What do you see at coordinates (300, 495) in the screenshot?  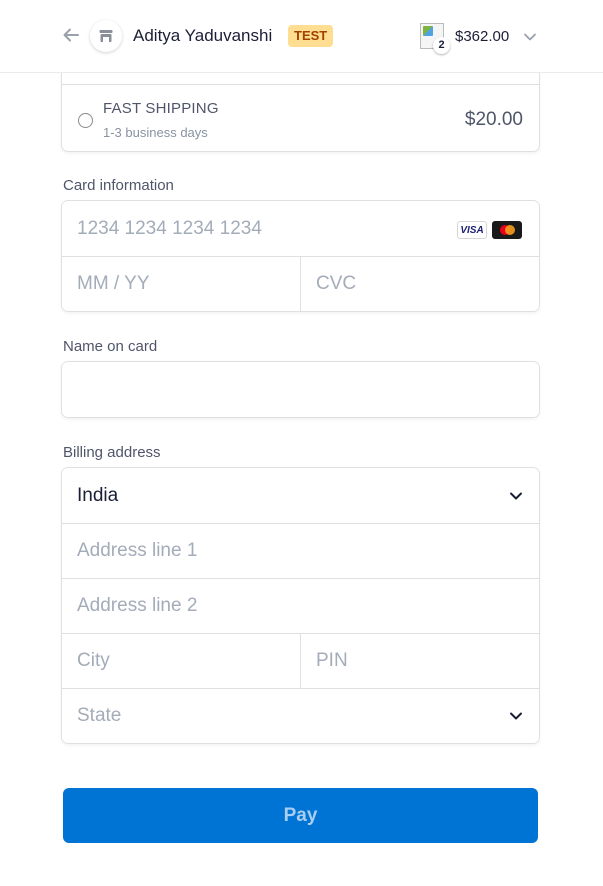 I see `country-select: India` at bounding box center [300, 495].